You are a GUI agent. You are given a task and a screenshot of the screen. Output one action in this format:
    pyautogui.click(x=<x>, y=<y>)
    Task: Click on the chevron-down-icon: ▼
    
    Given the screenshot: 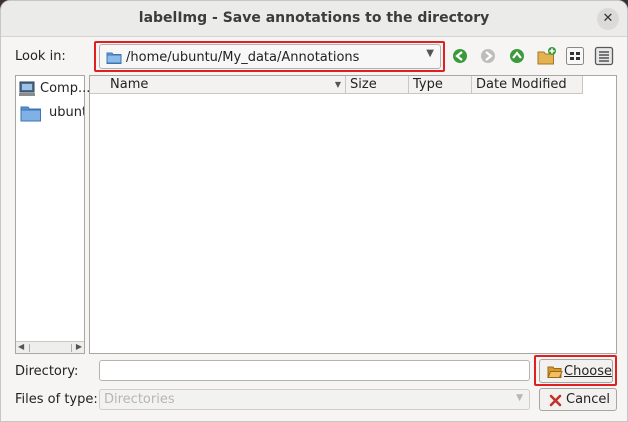 What is the action you would take?
    pyautogui.click(x=519, y=398)
    